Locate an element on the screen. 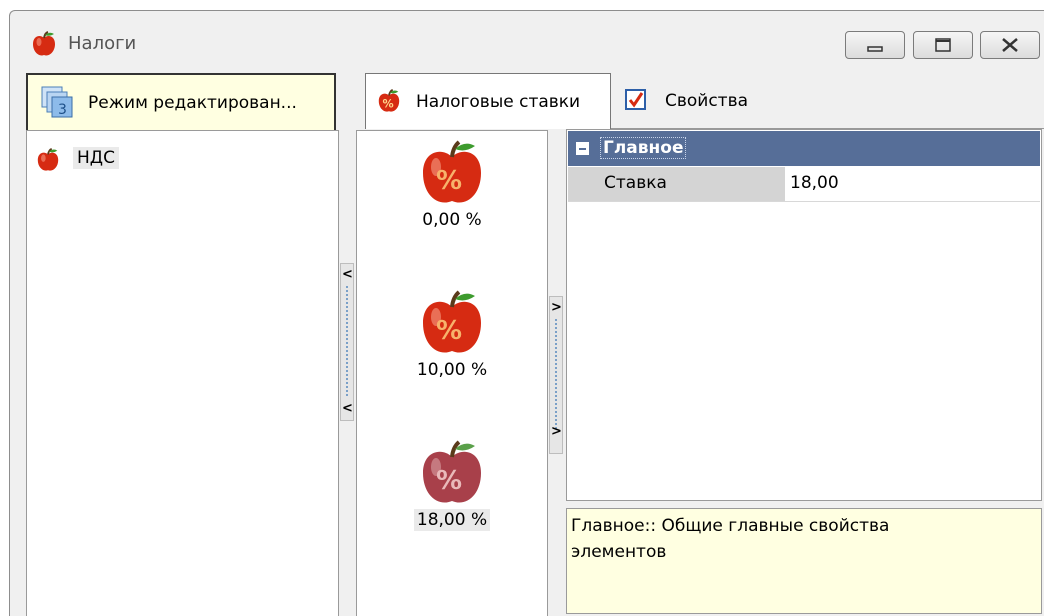  category-row: Главное is located at coordinates (804, 148).